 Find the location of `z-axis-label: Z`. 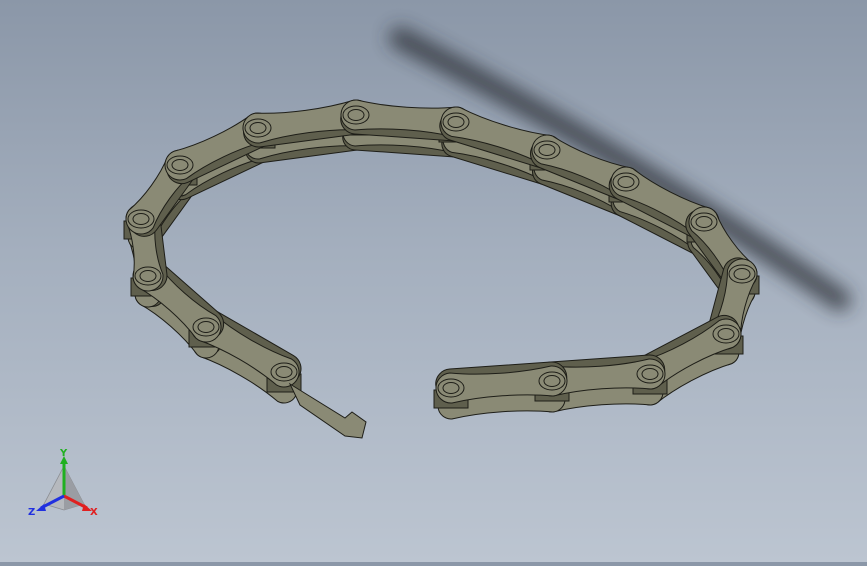

z-axis-label: Z is located at coordinates (31, 512).